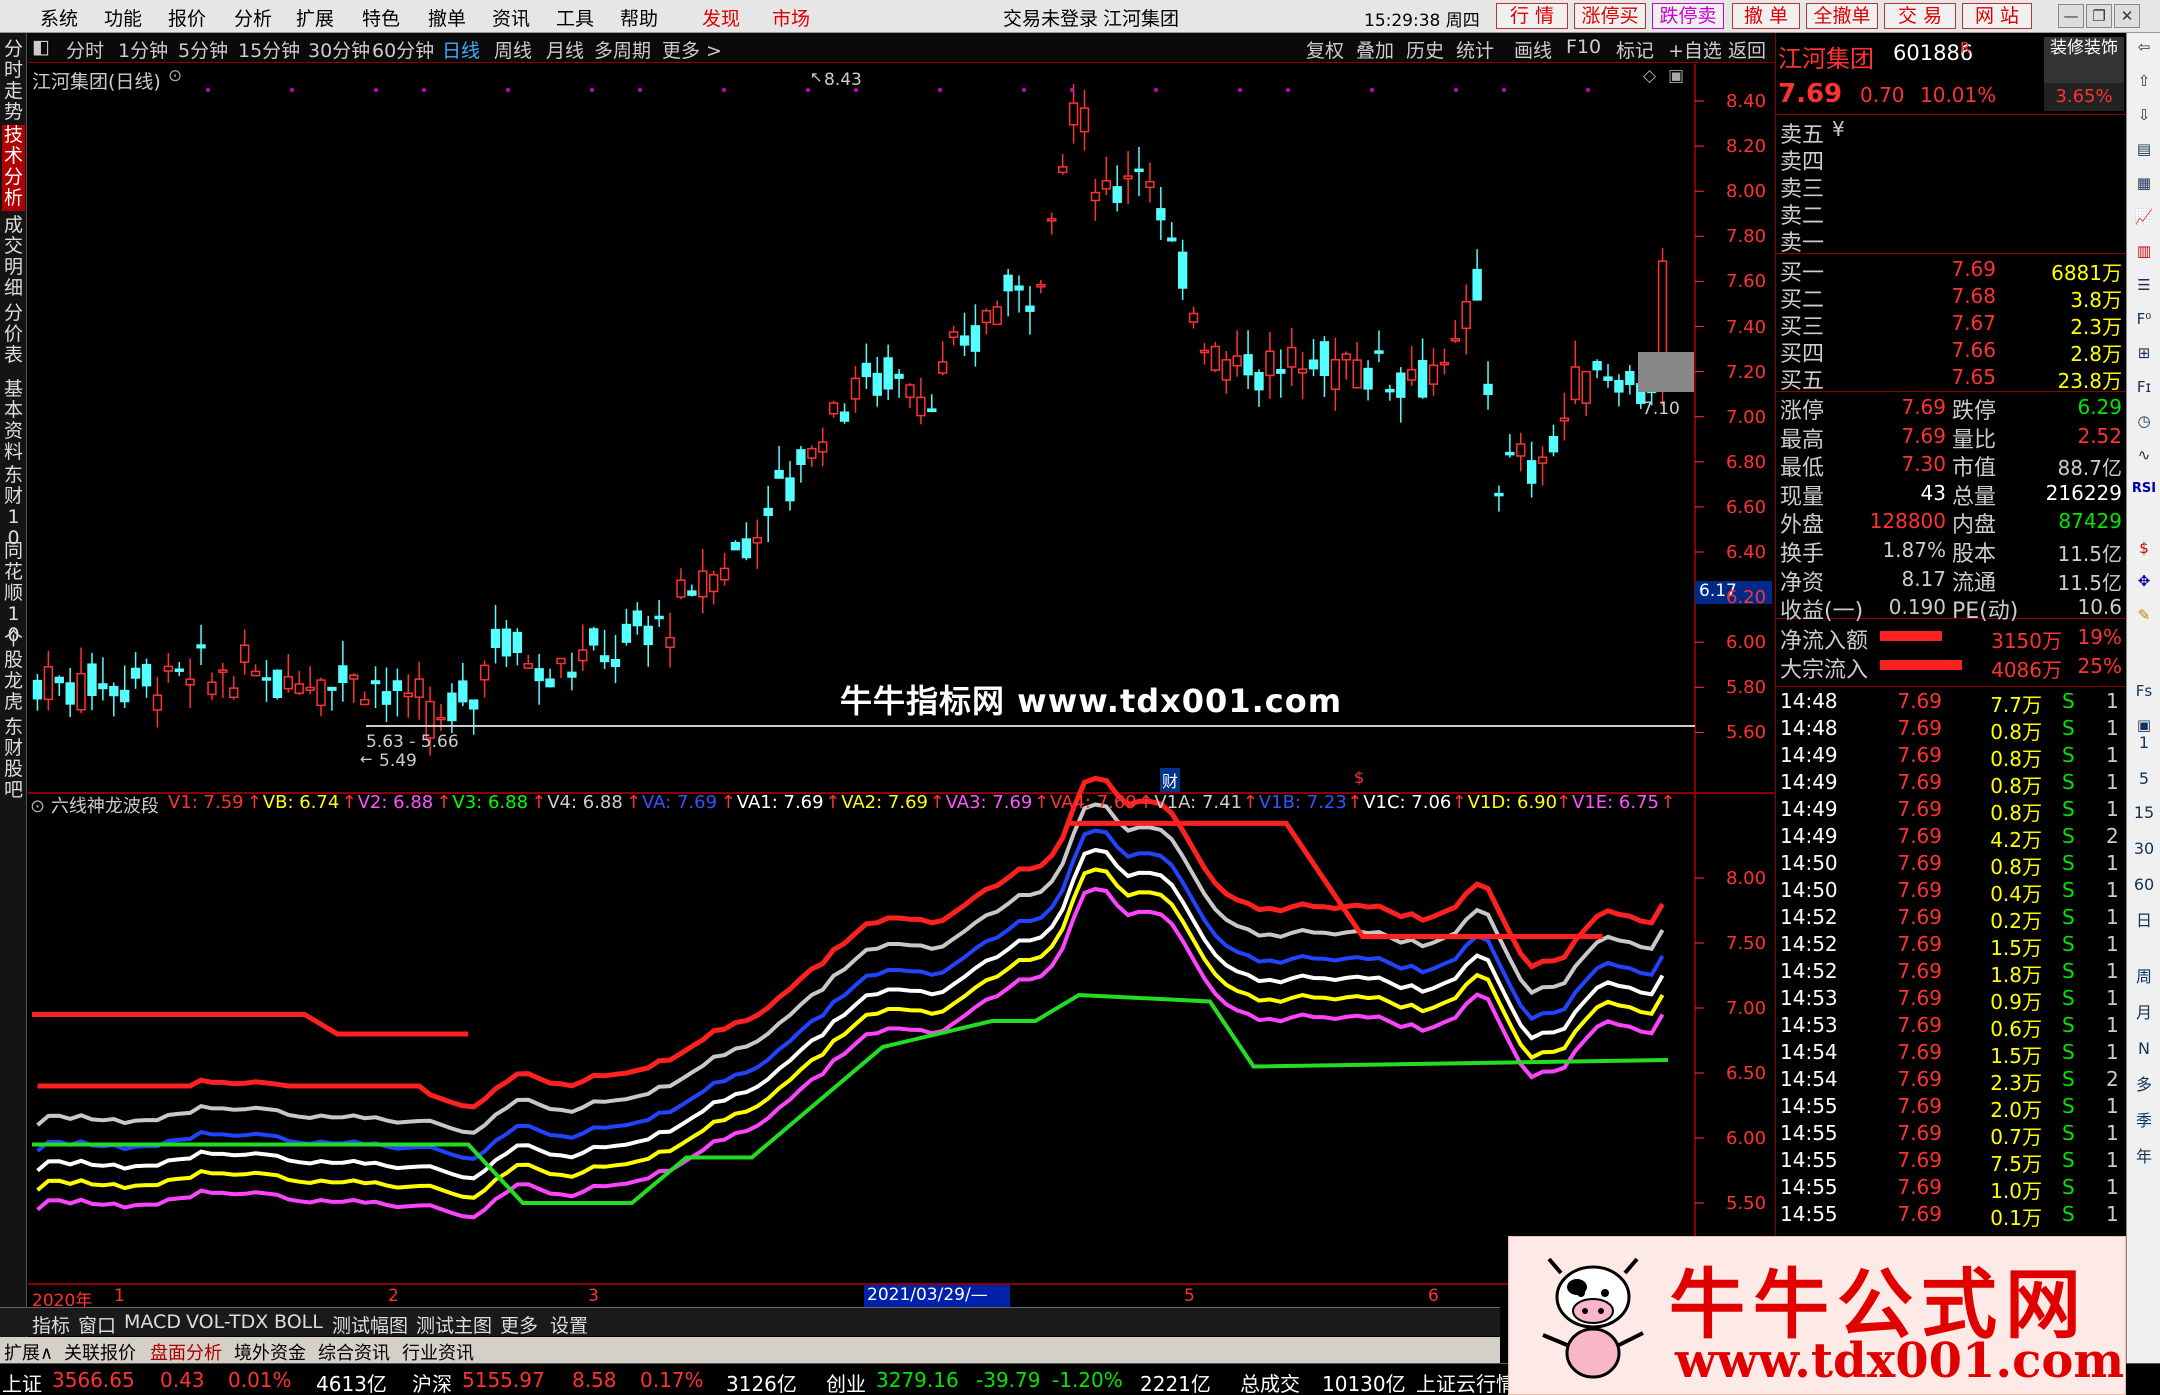 The width and height of the screenshot is (2160, 1395). I want to click on dollar-marker: $, so click(1359, 777).